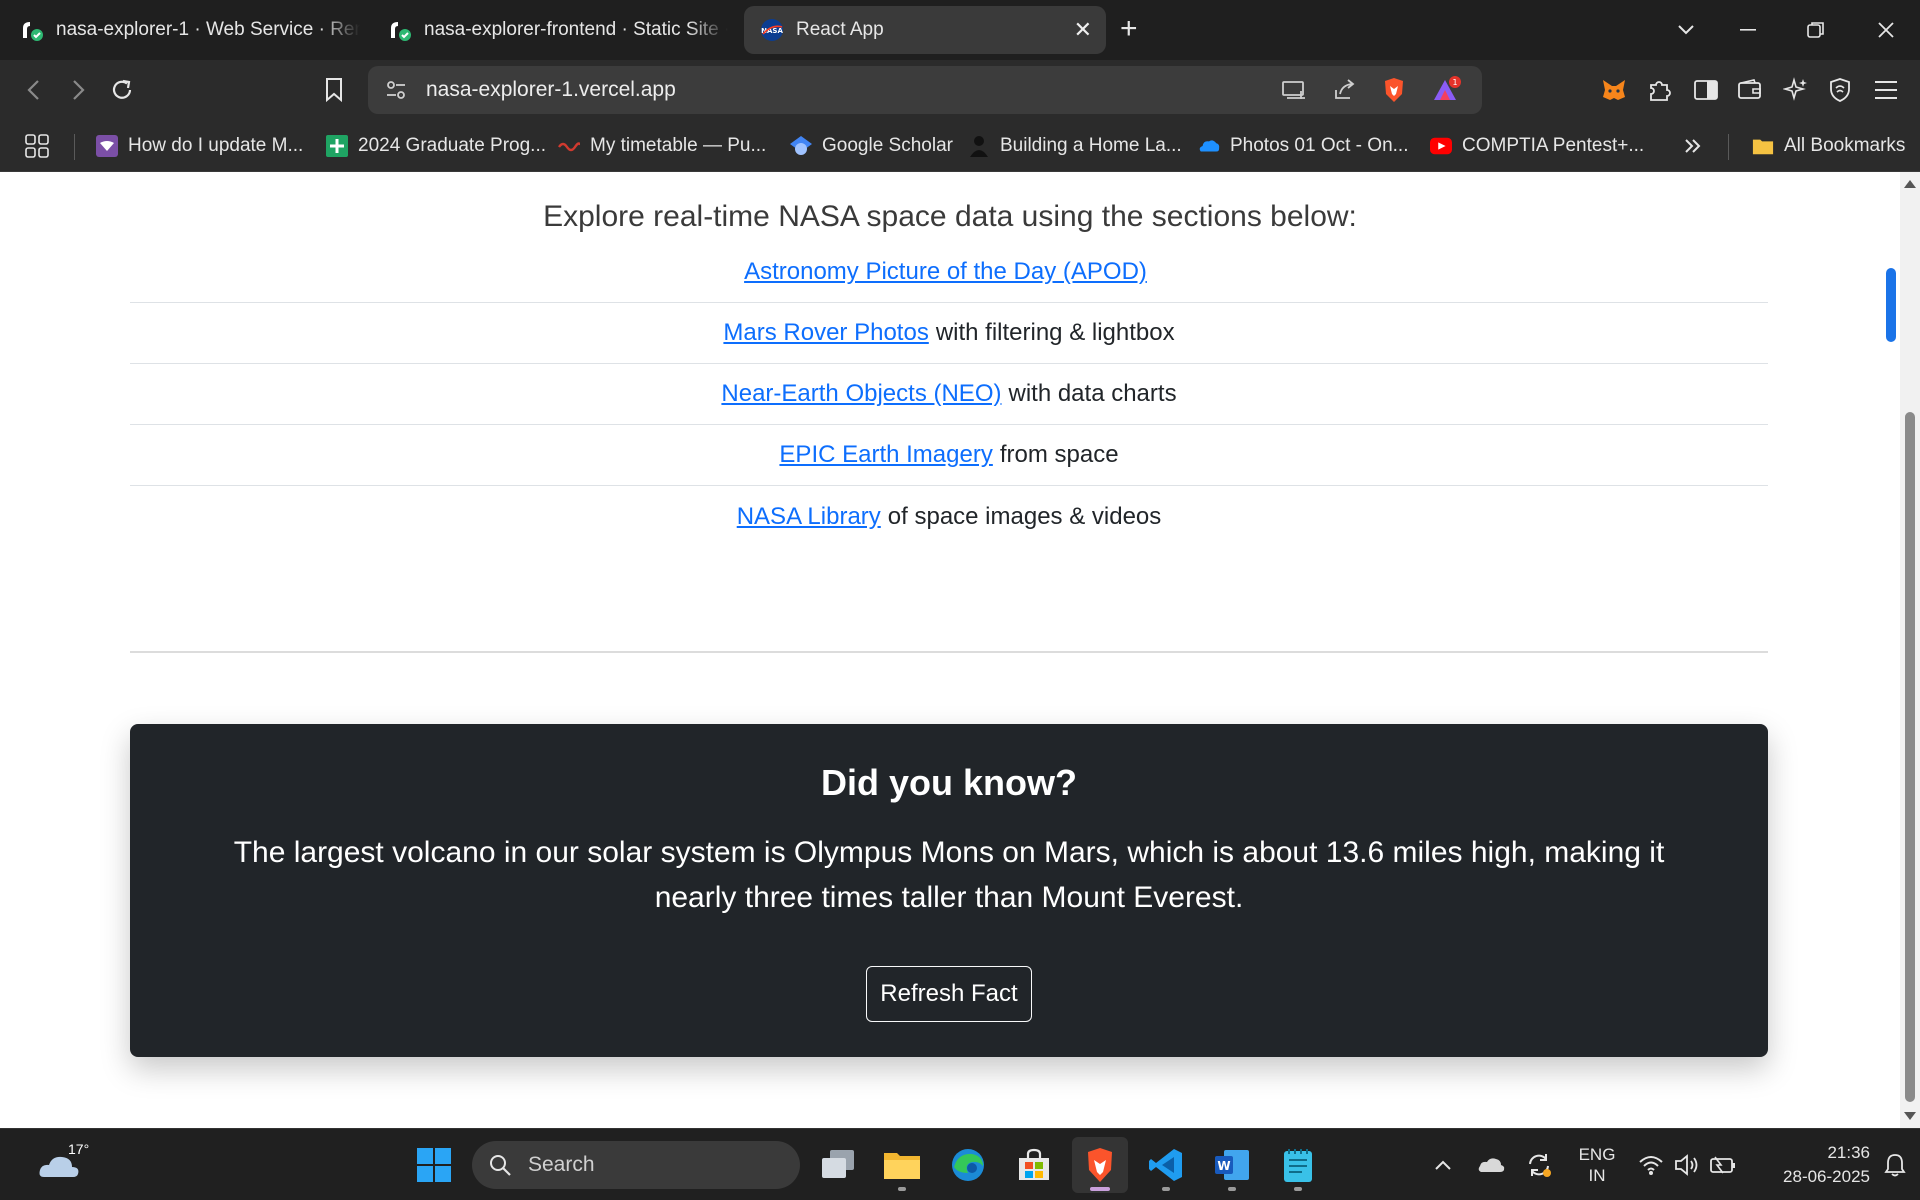 Image resolution: width=1920 pixels, height=1200 pixels. I want to click on menu-icon, so click(1886, 90).